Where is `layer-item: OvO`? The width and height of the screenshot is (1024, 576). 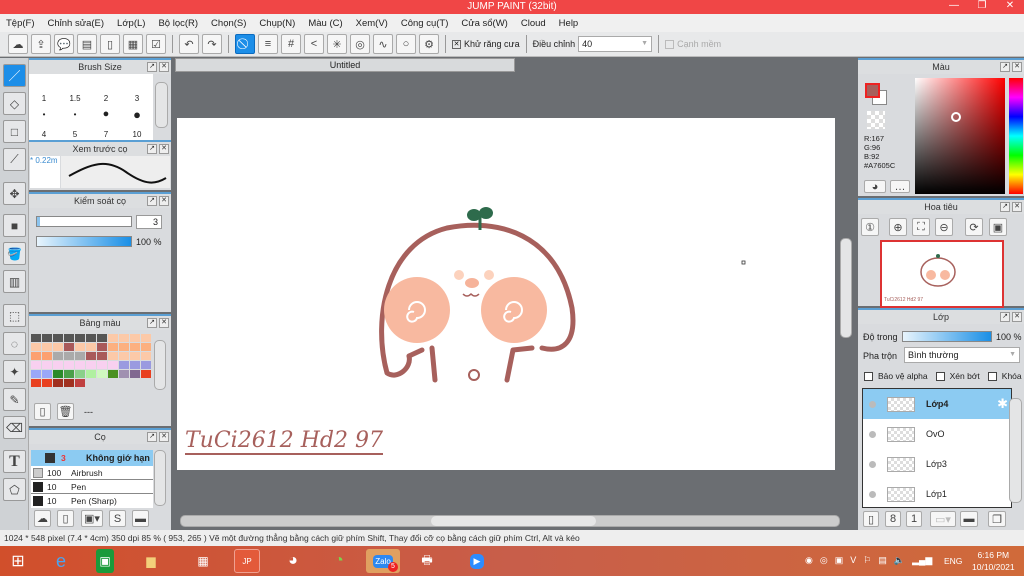 layer-item: OvO is located at coordinates (937, 434).